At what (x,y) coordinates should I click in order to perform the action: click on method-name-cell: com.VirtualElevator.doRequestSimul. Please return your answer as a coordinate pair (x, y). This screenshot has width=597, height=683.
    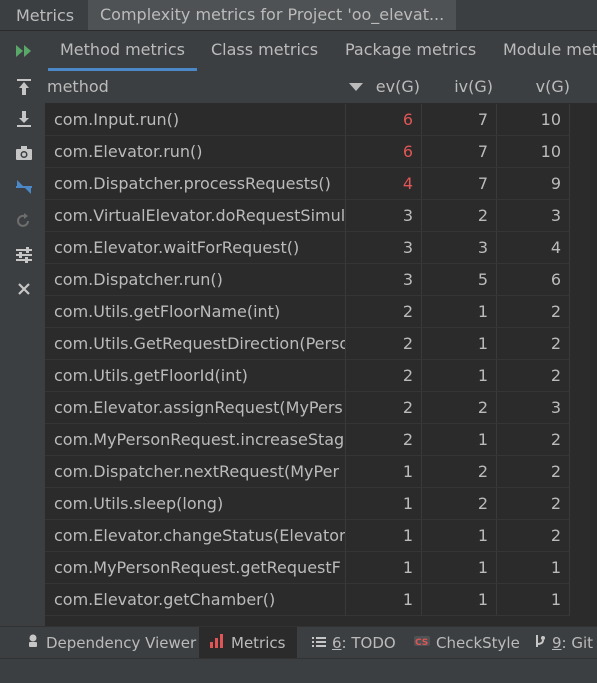
    Looking at the image, I should click on (195, 216).